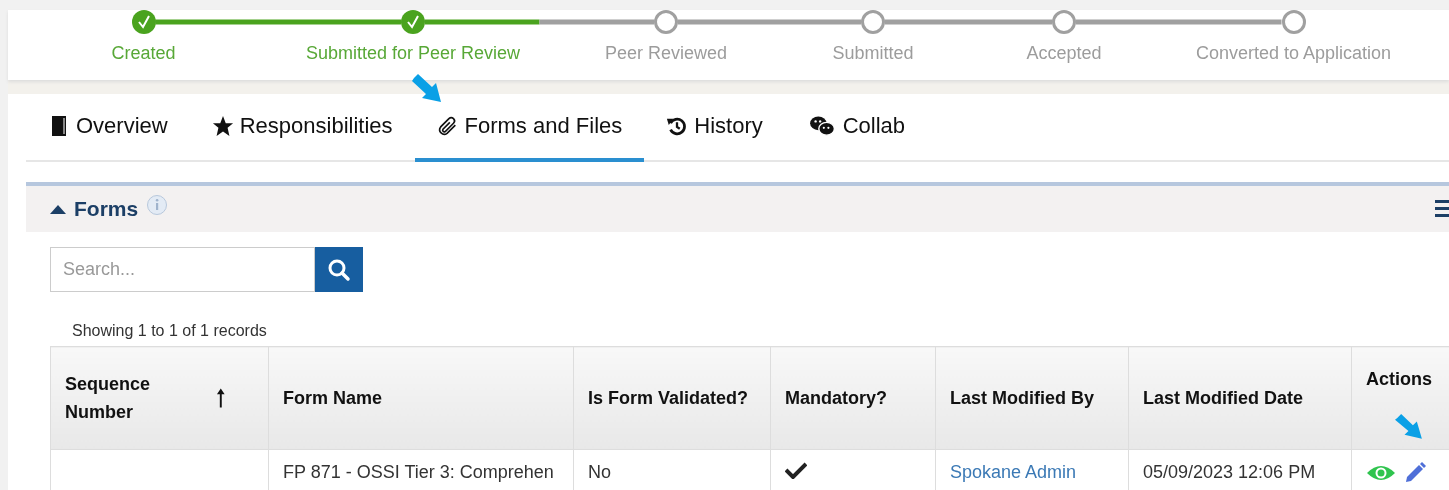  I want to click on step-label: Submitted, so click(873, 53).